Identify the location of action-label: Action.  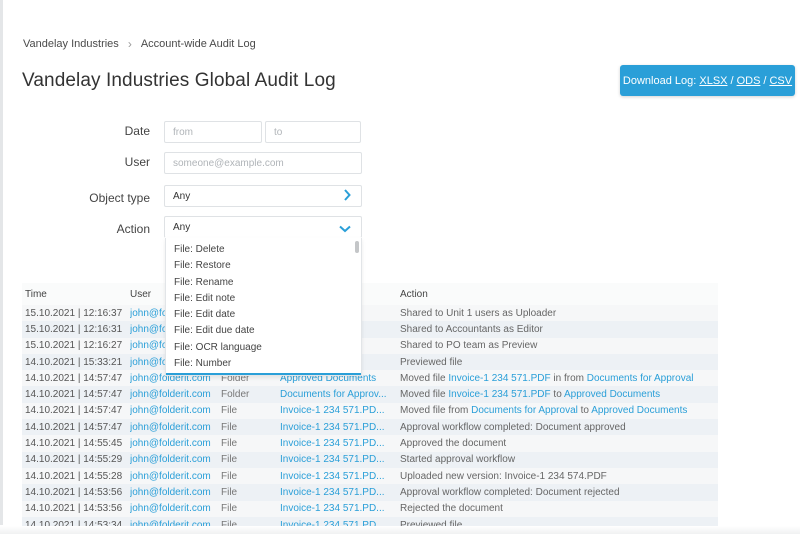
(133, 229).